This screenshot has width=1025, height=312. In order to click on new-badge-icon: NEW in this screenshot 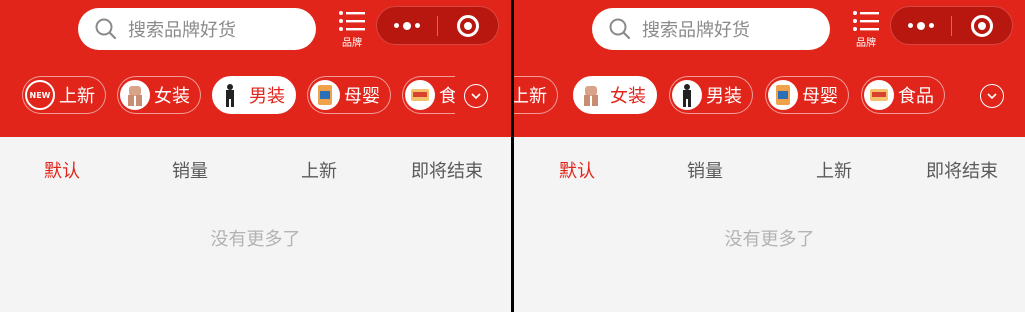, I will do `click(40, 95)`.